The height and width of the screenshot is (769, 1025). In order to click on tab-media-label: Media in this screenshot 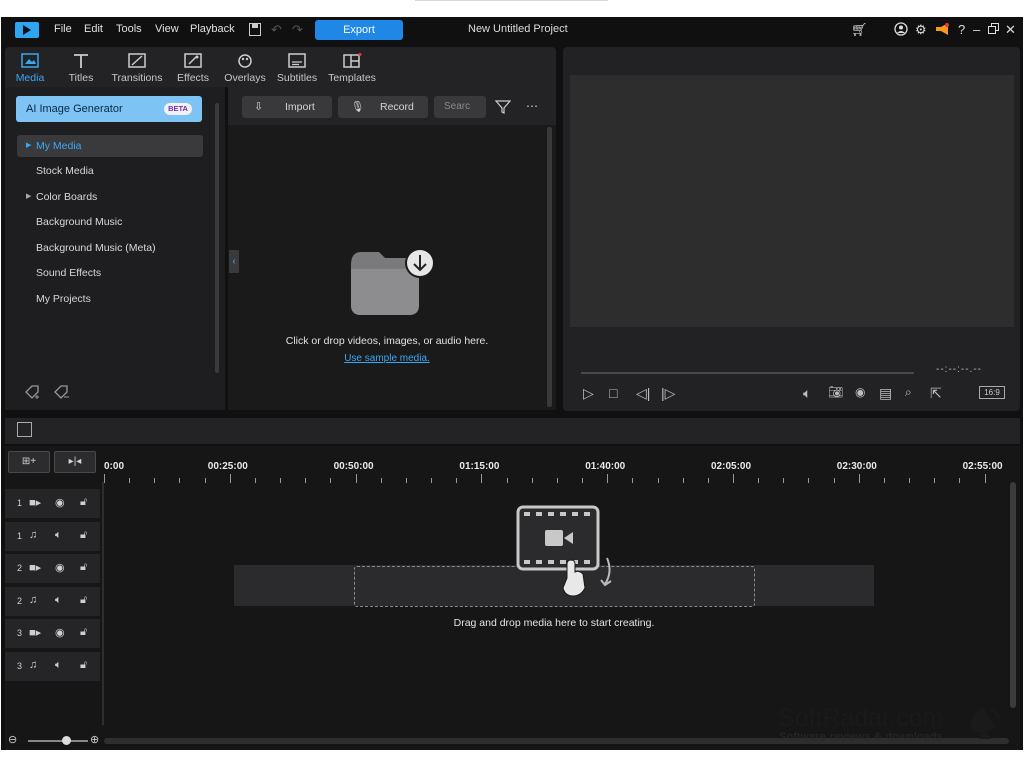, I will do `click(30, 78)`.